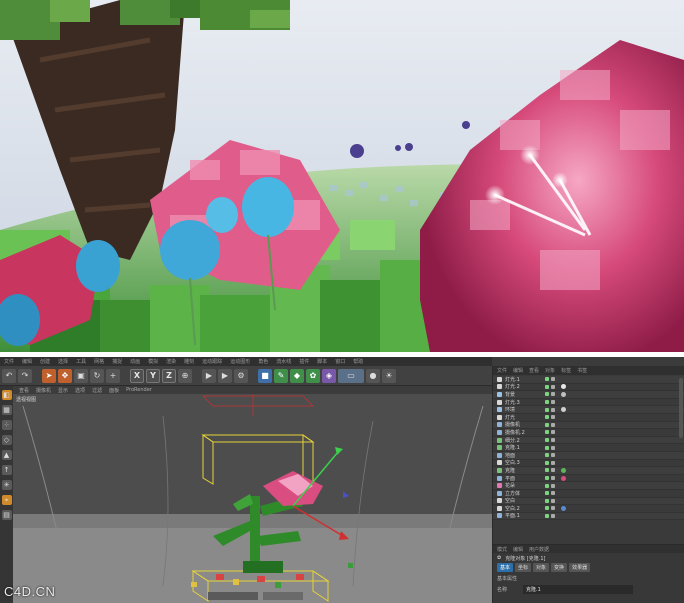  Describe the element at coordinates (559, 567) in the screenshot. I see `tab-transform: 变换` at that location.